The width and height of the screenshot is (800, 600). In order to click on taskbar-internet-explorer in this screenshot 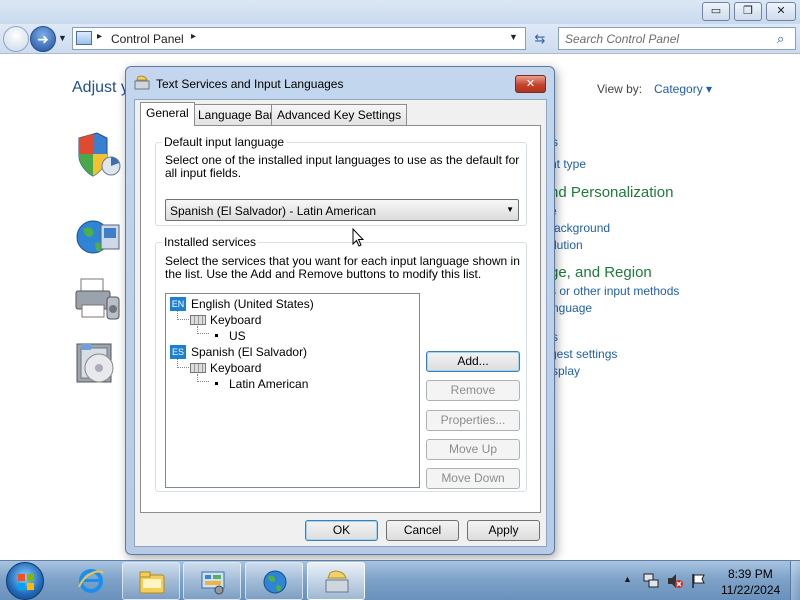, I will do `click(91, 581)`.